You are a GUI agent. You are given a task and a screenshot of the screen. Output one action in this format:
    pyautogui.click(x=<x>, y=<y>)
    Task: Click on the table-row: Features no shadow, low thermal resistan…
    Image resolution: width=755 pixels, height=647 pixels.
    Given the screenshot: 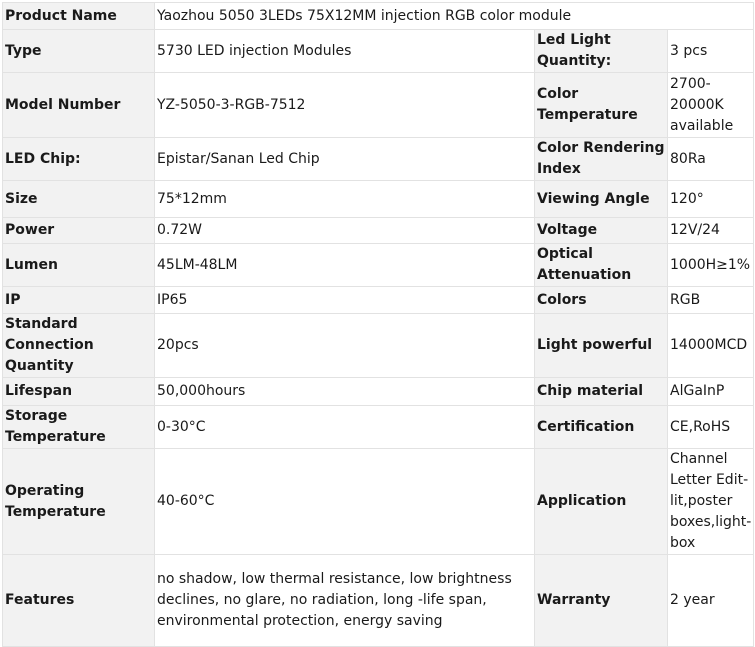 What is the action you would take?
    pyautogui.click(x=378, y=600)
    